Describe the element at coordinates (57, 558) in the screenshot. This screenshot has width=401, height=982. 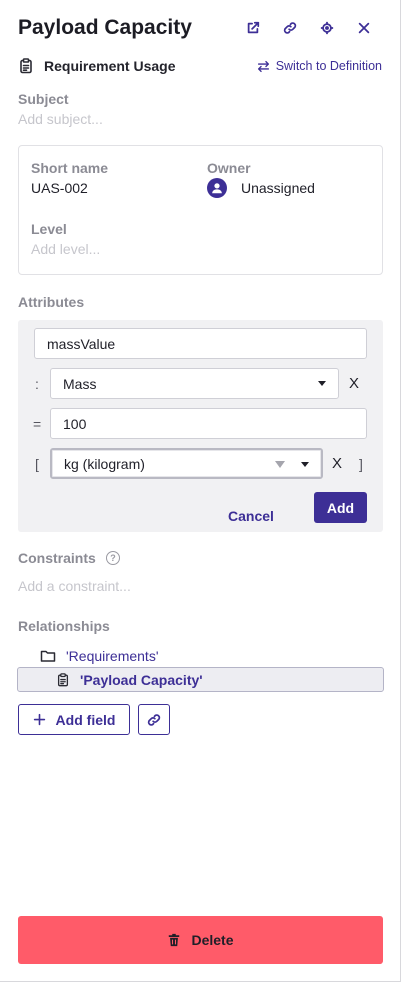
I see `constraints-label: Constraints` at that location.